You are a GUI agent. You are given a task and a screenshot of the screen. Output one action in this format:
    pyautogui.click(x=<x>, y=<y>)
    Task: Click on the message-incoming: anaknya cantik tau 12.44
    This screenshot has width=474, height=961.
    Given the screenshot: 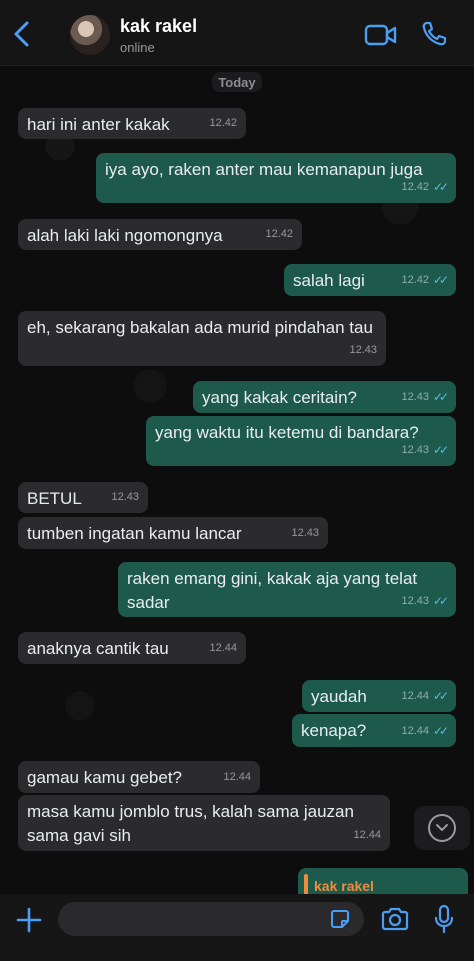 What is the action you would take?
    pyautogui.click(x=132, y=648)
    